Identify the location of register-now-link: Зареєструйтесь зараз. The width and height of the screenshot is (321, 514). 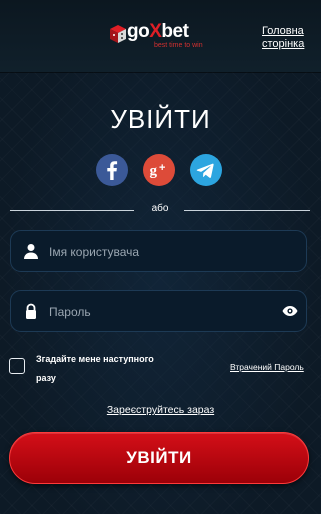
(160, 410).